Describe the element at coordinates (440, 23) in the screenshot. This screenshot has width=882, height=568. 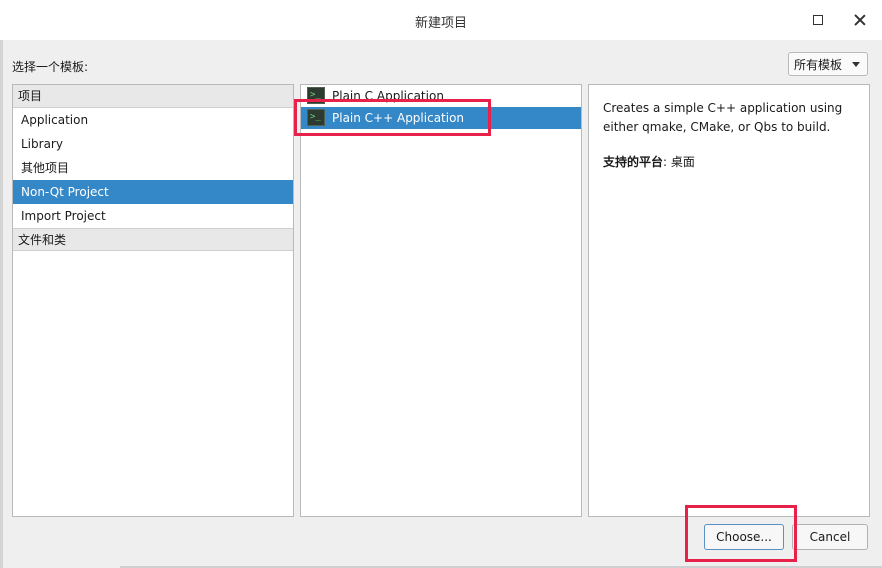
I see `window-title: 新建项目` at that location.